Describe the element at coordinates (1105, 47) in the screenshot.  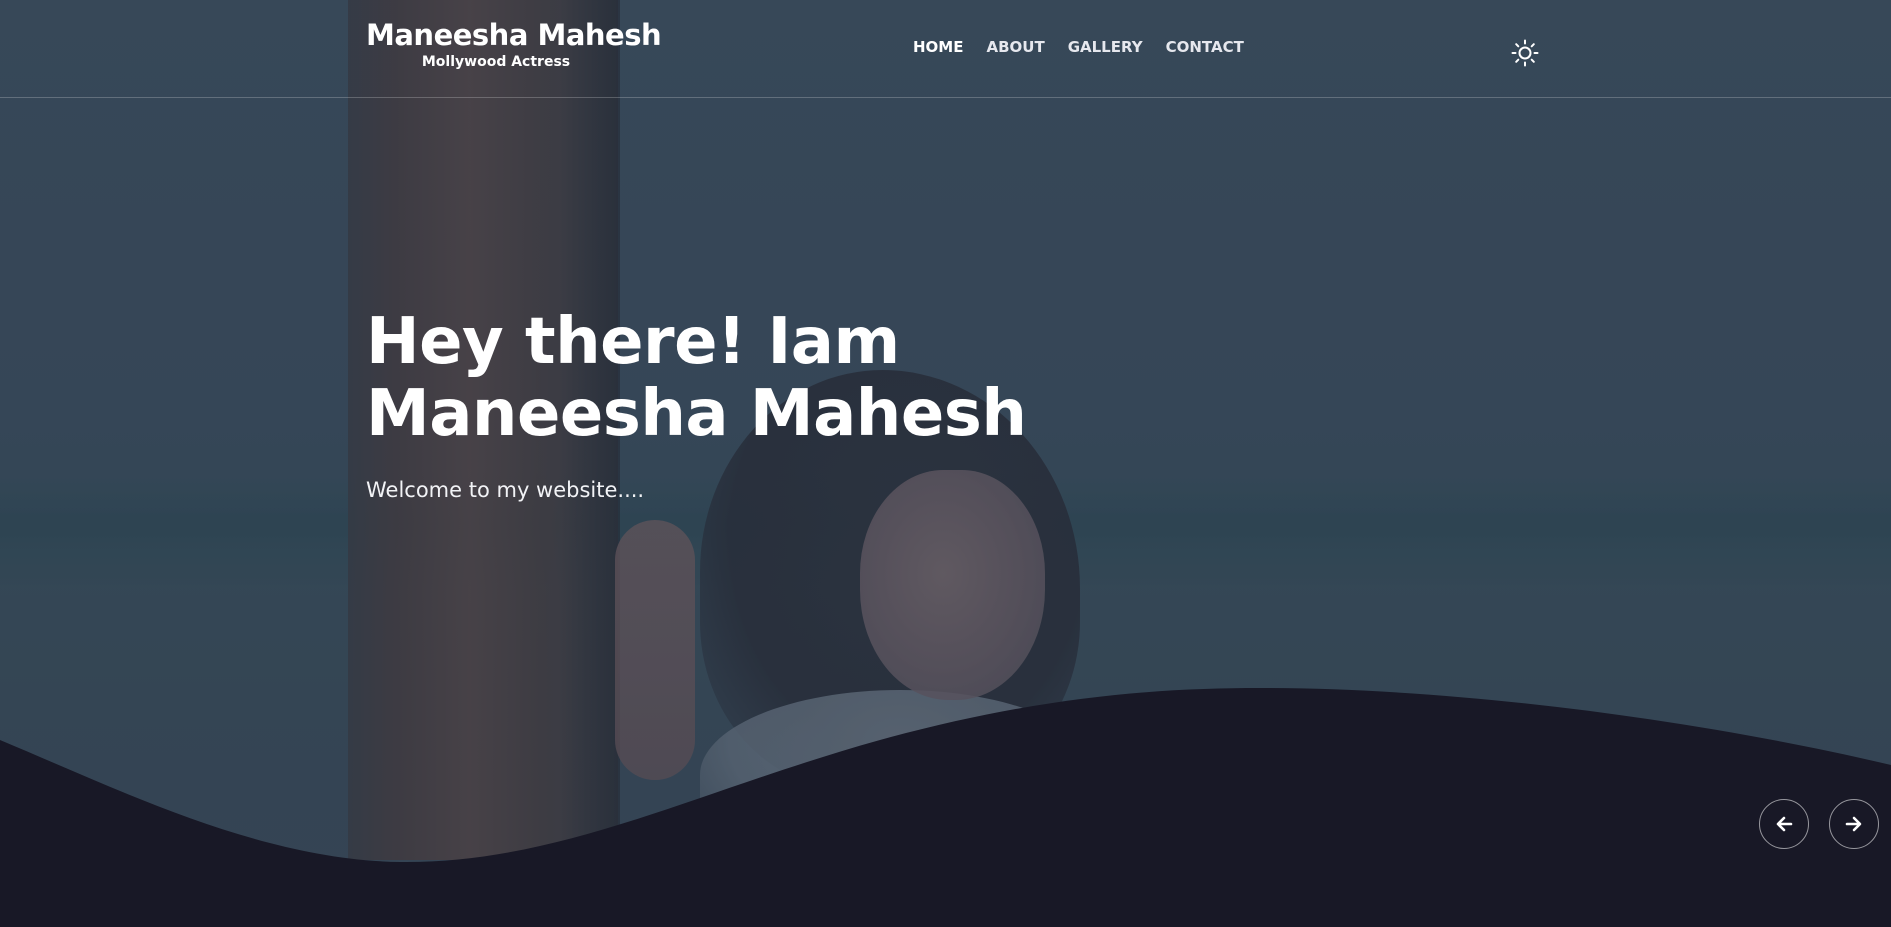
I see `nav-item-gallery: GALLERY` at that location.